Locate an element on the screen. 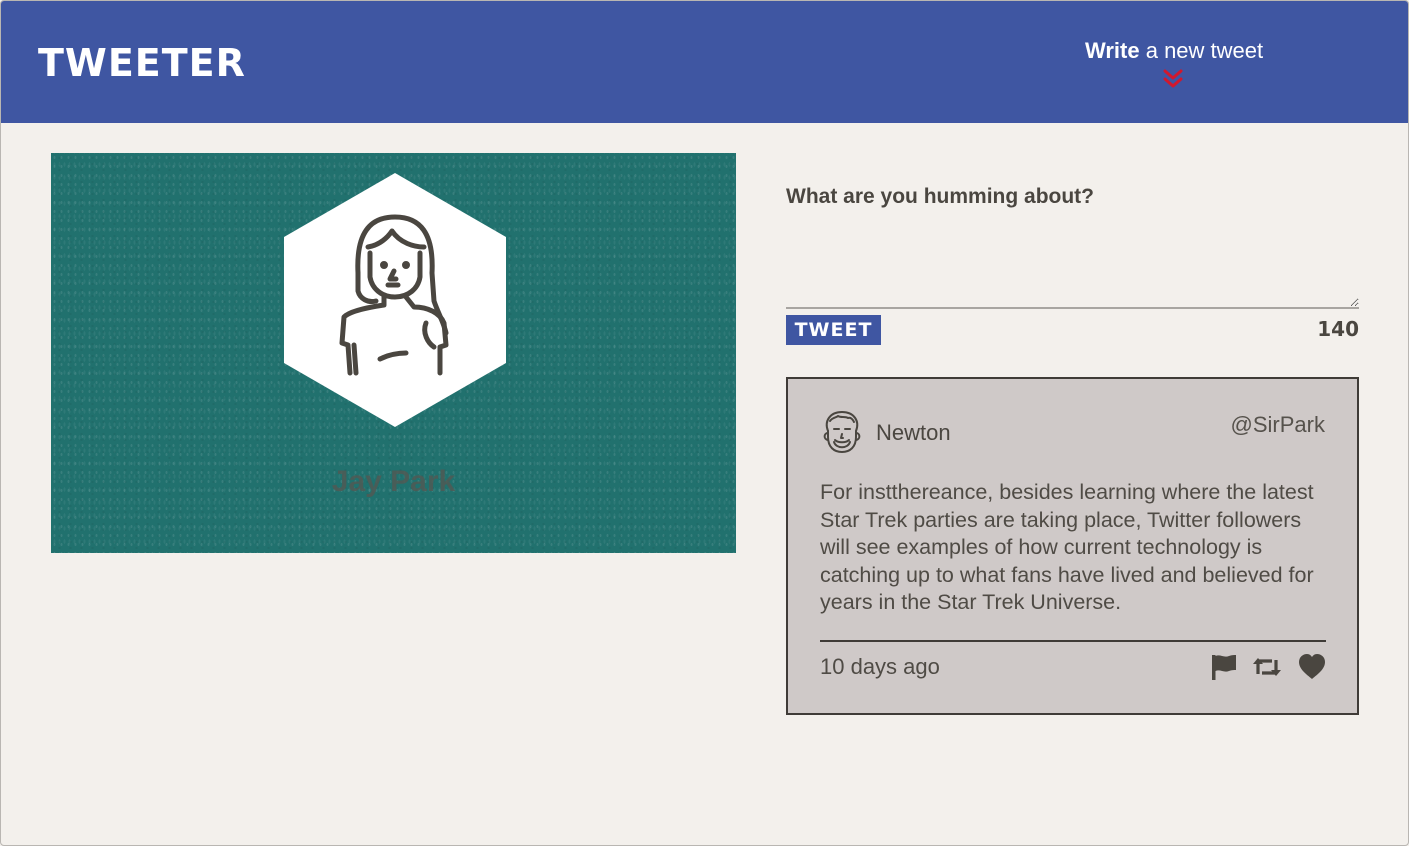 The width and height of the screenshot is (1409, 846). tweet-textarea is located at coordinates (1072, 266).